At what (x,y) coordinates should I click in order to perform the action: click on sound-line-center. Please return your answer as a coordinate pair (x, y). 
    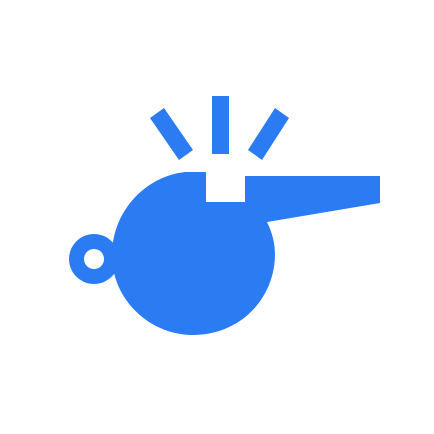
    Looking at the image, I should click on (220, 125).